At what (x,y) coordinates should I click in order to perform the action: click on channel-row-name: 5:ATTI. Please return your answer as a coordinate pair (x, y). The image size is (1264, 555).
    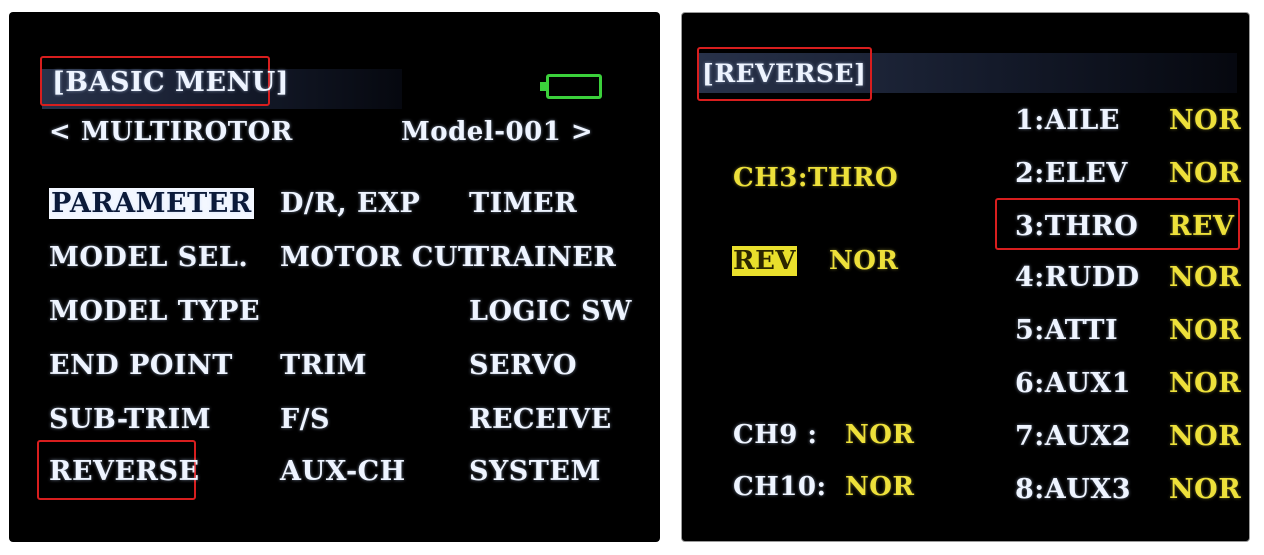
    Looking at the image, I should click on (1066, 330).